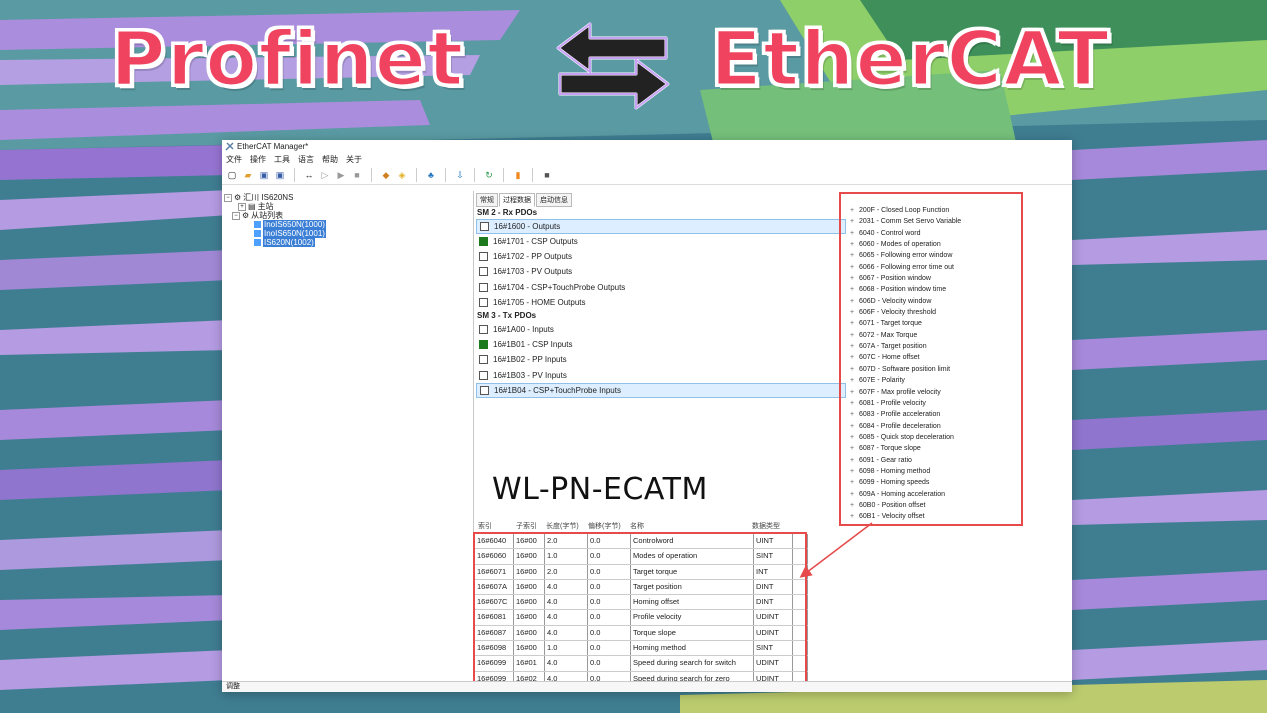 This screenshot has width=1267, height=713. I want to click on pdo-item: 16#1B04 - CSP+TouchProbe Inputs, so click(661, 390).